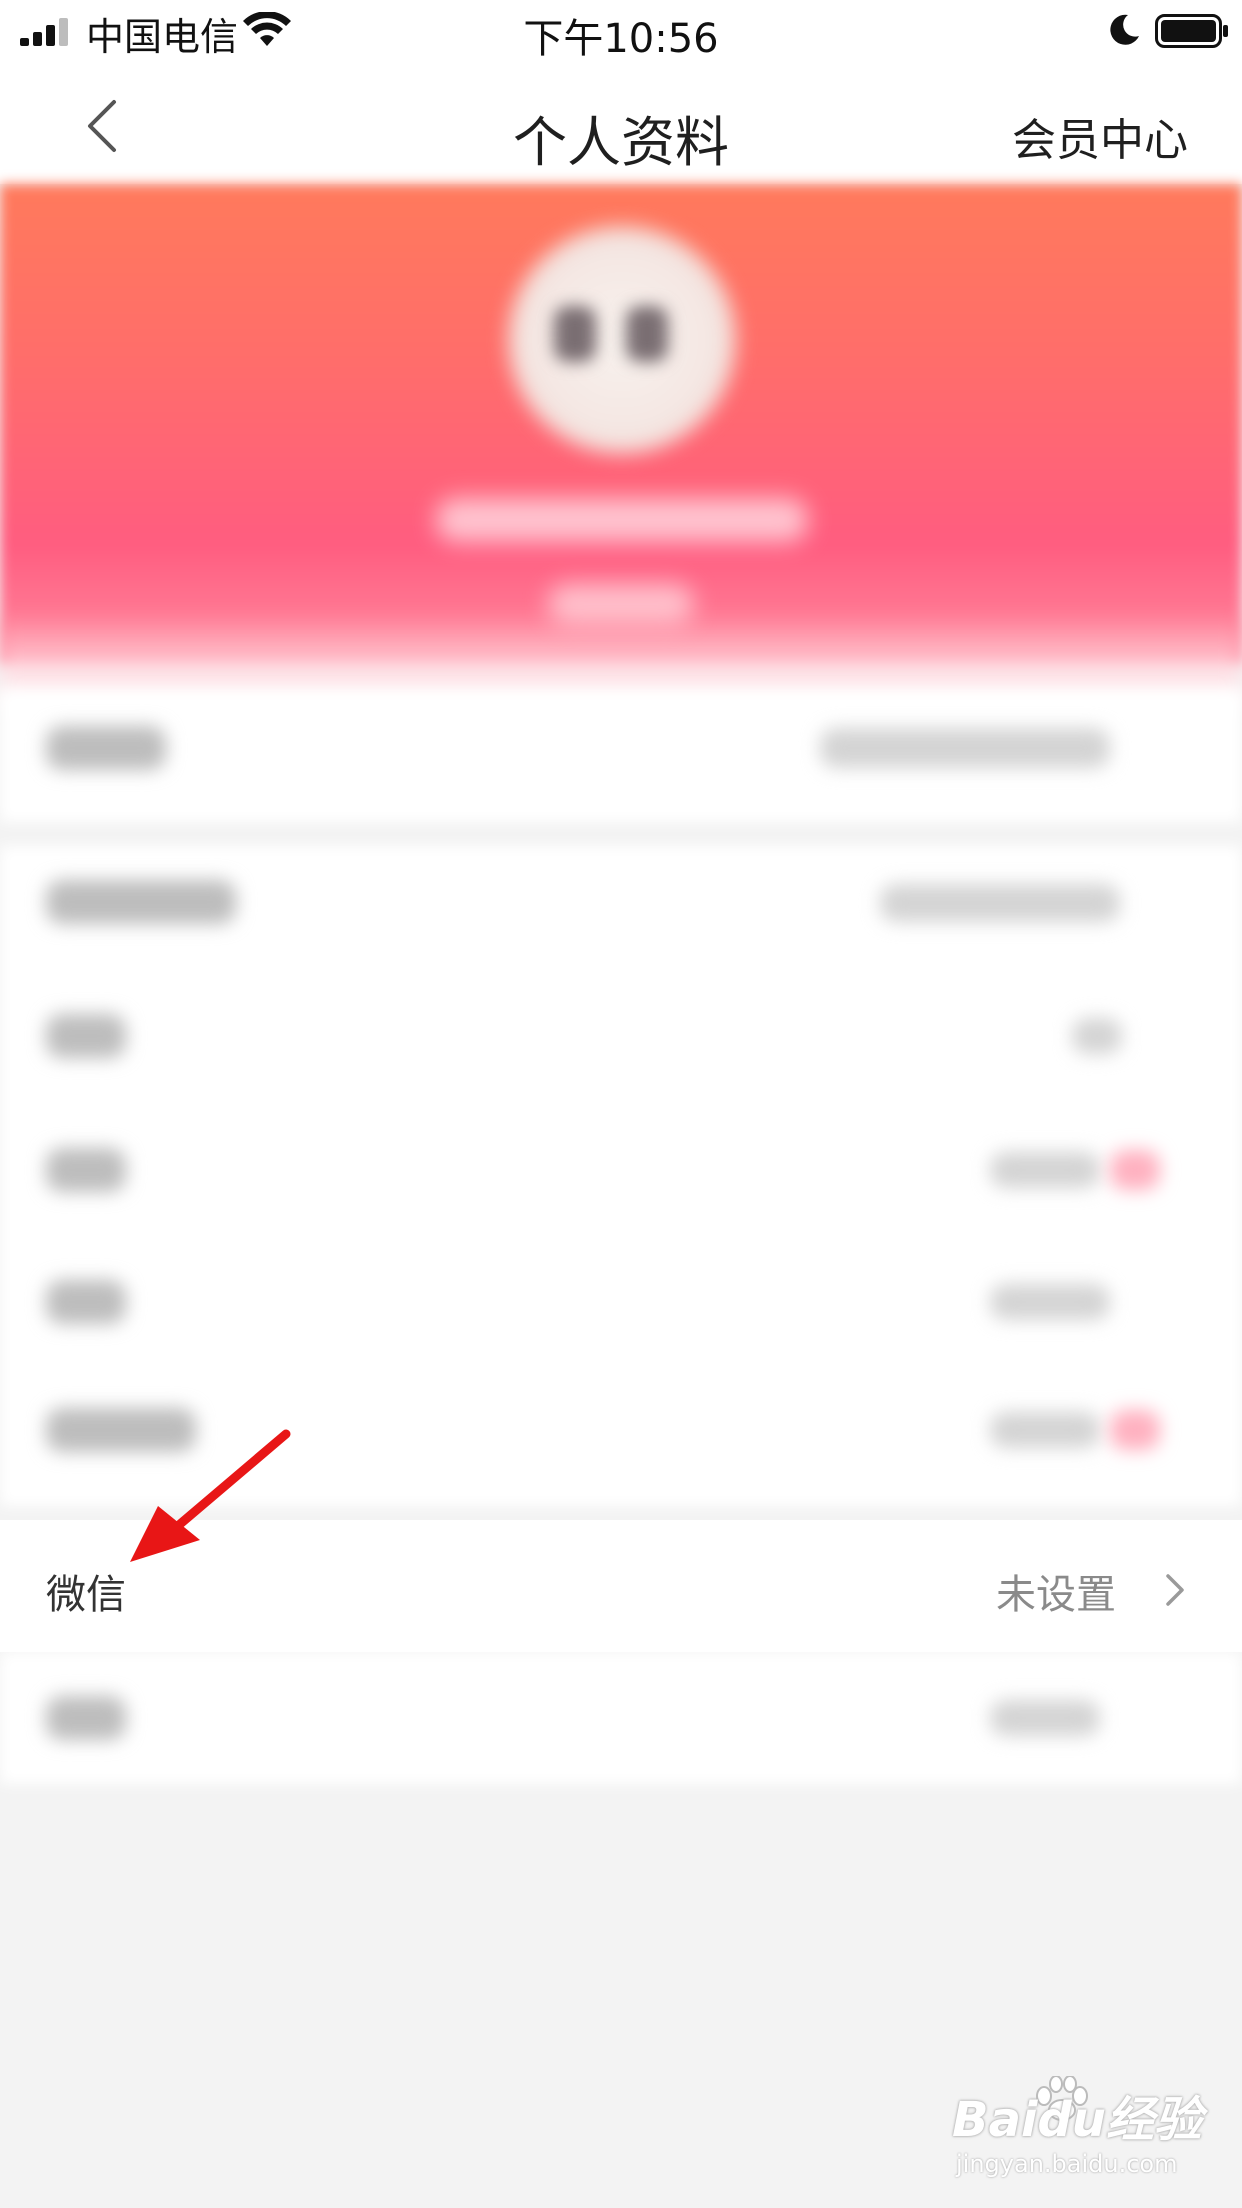 This screenshot has height=2208, width=1242. I want to click on annotation-arrow-icon, so click(210, 1495).